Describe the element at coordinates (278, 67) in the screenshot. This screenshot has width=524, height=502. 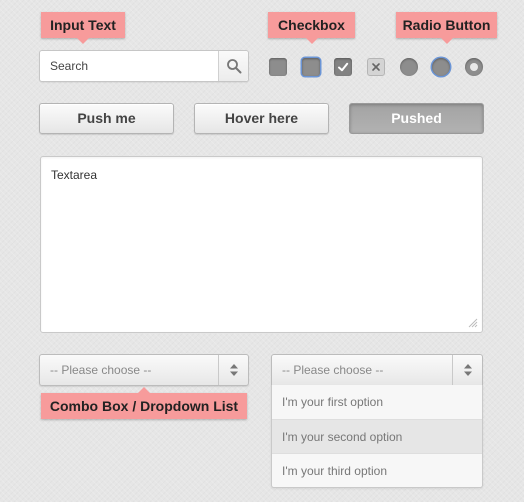
I see `checkbox-unchecked` at that location.